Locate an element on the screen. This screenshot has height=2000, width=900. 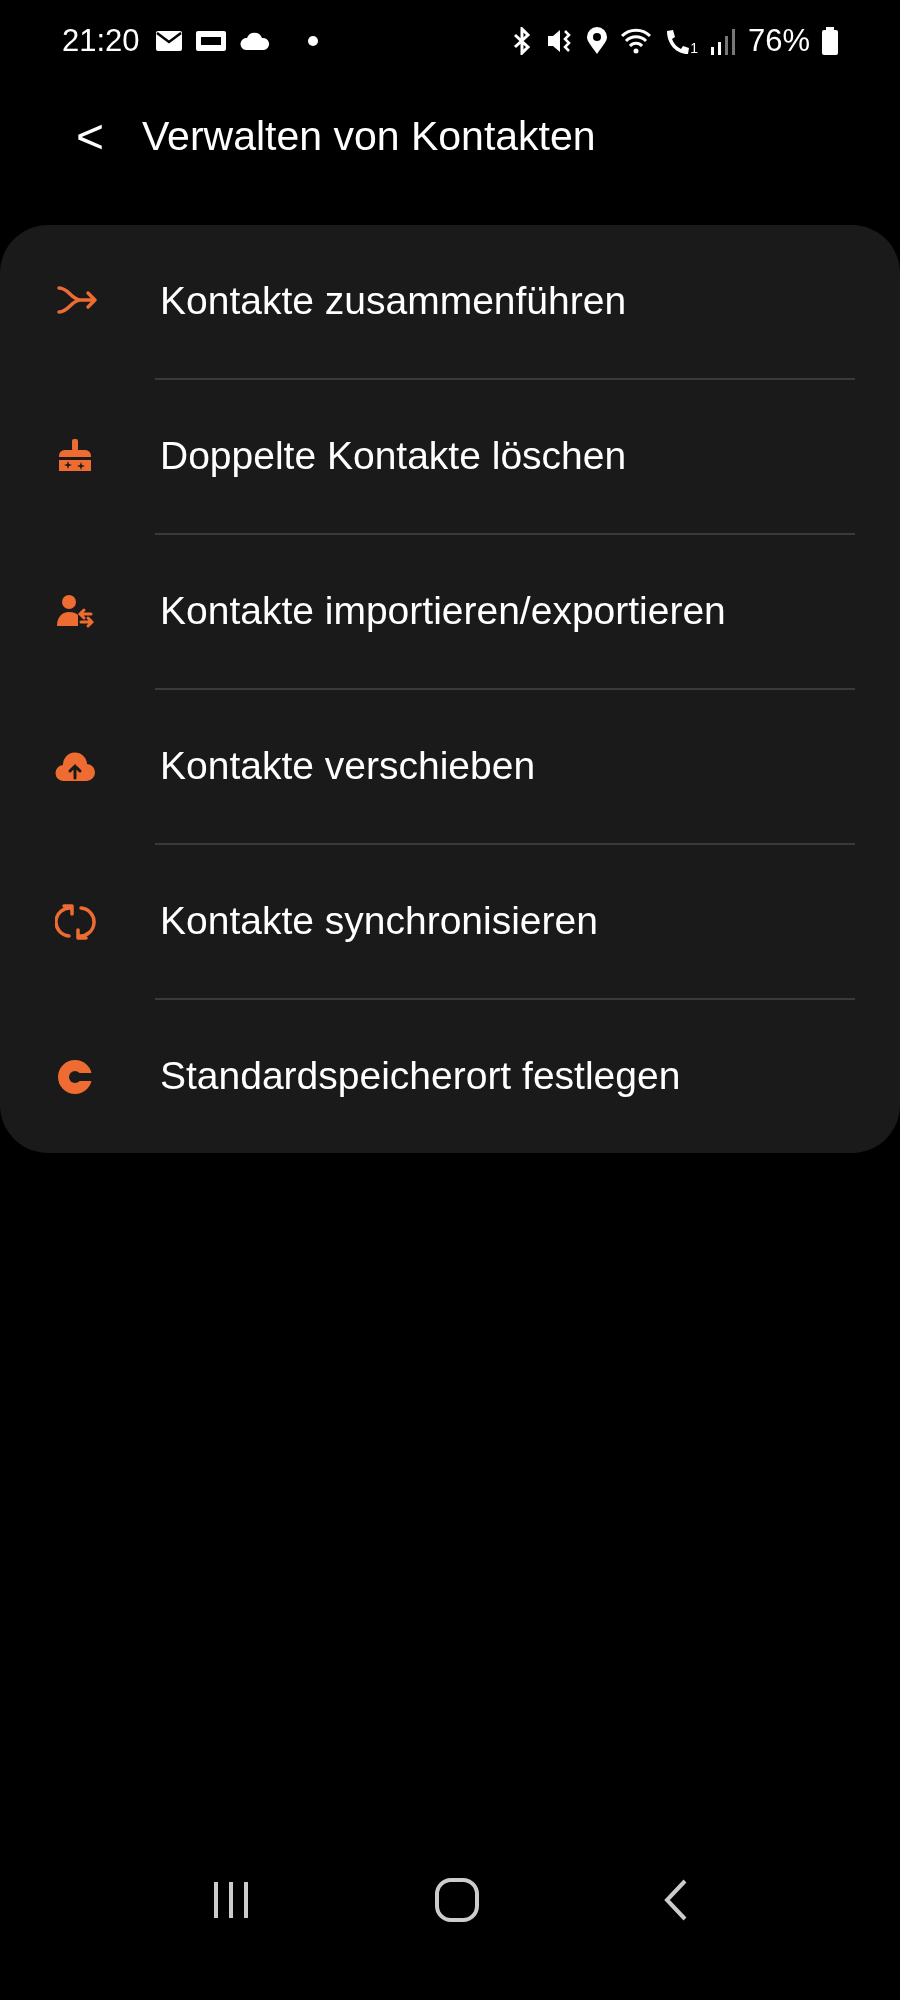
location-icon is located at coordinates (597, 41).